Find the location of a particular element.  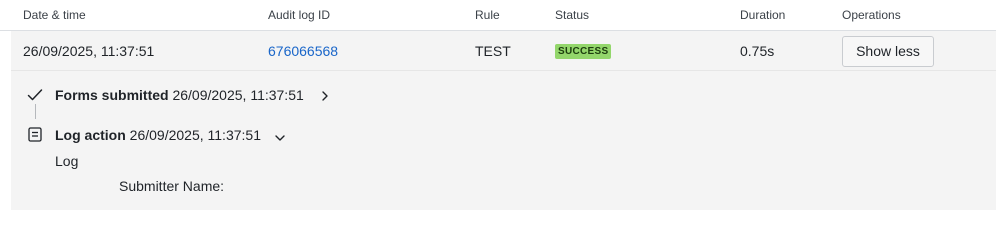

row-duration: 0.75s is located at coordinates (757, 51).